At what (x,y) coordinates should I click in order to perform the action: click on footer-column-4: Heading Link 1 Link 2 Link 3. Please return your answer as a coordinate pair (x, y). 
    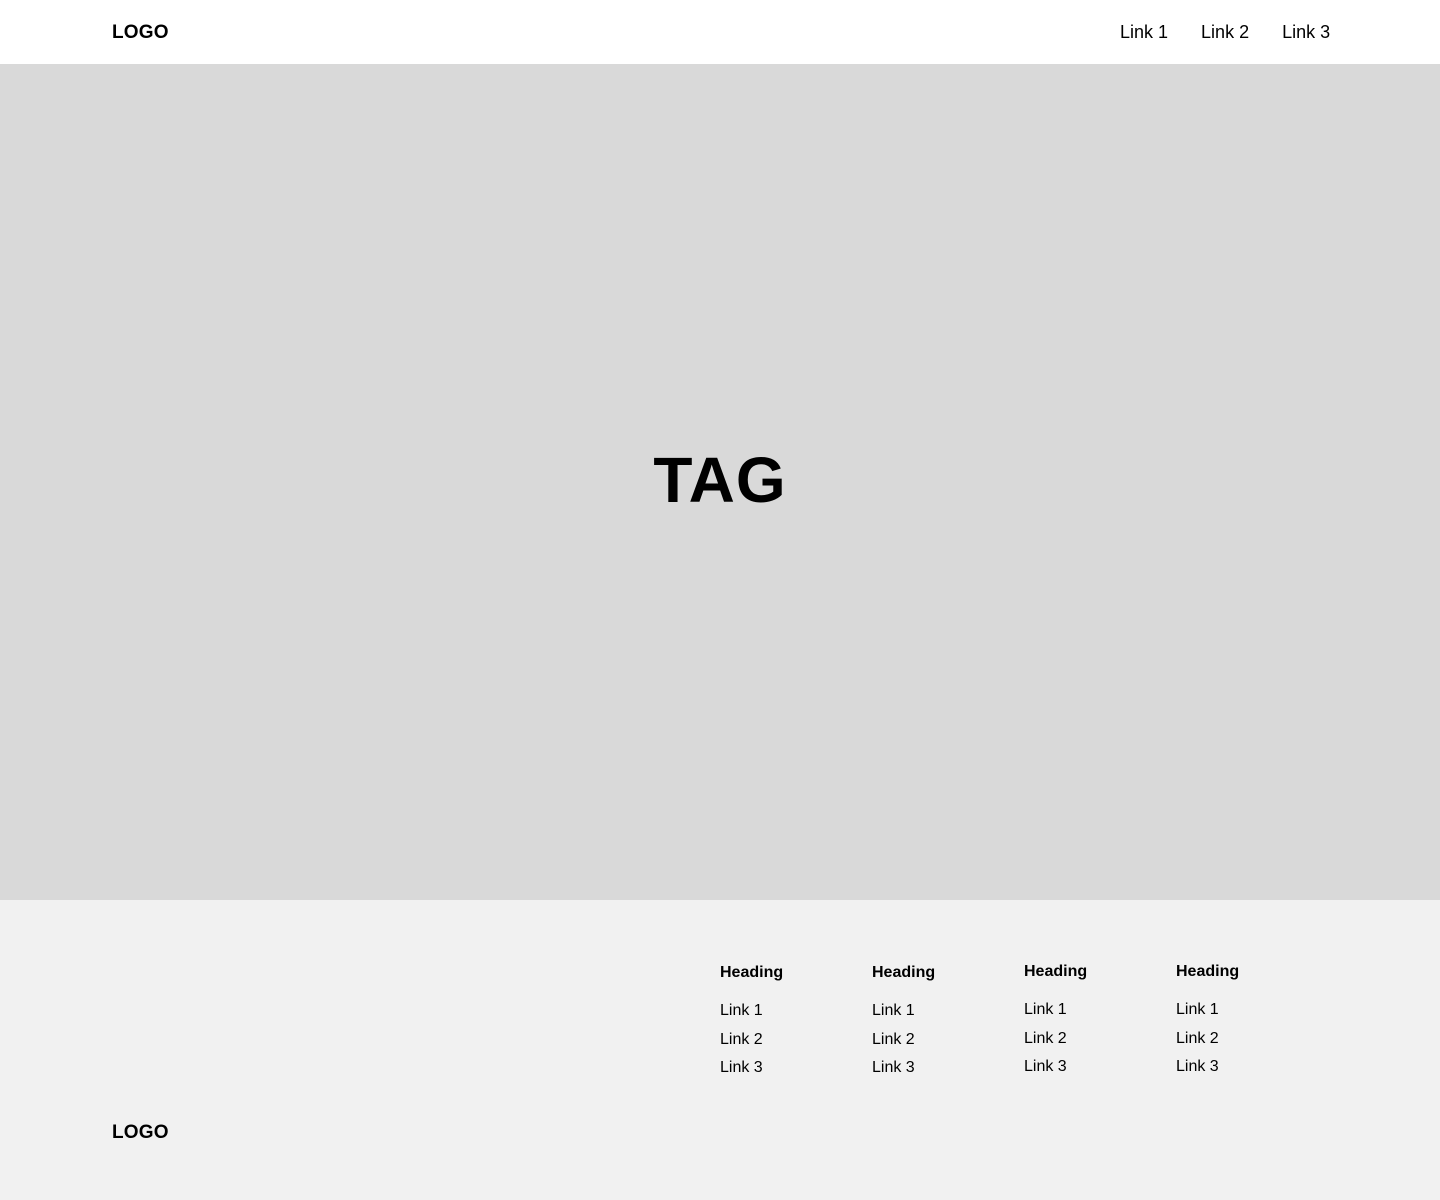
    Looking at the image, I should click on (1246, 1021).